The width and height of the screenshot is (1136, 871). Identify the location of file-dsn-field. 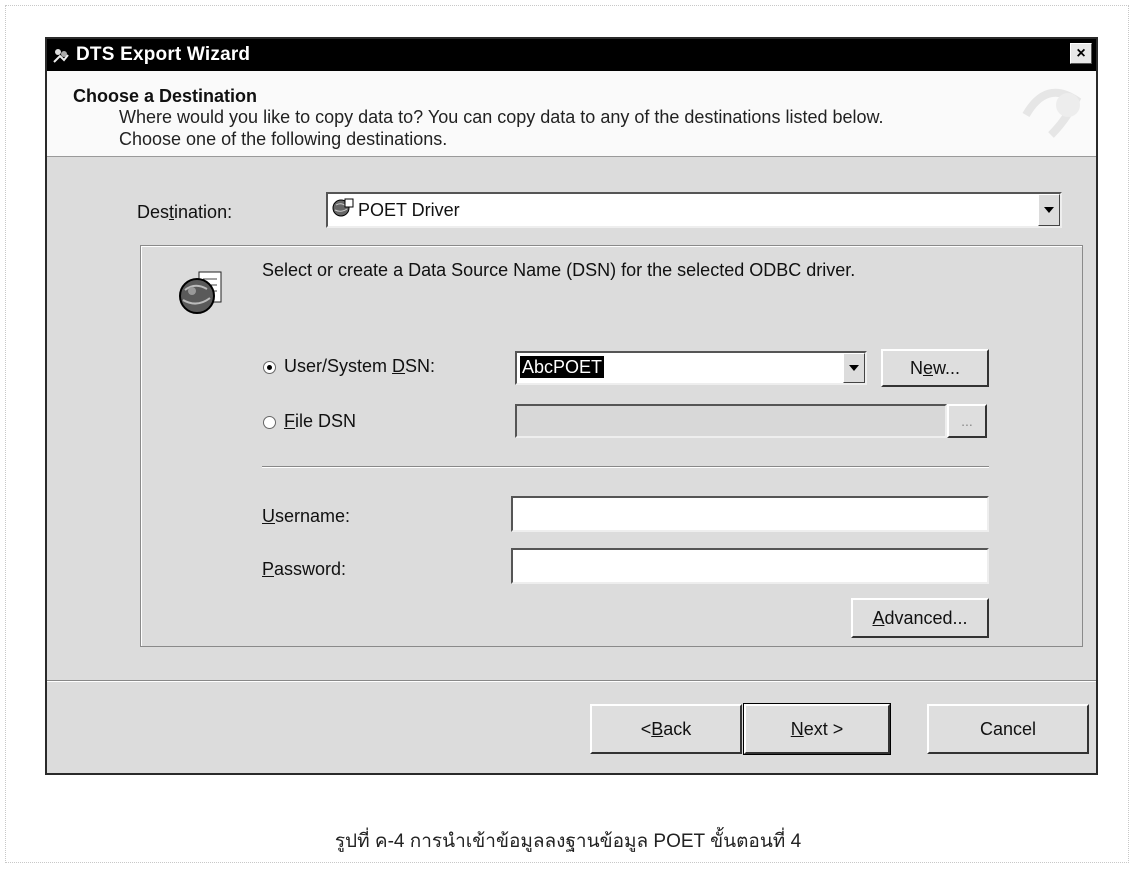
(731, 421).